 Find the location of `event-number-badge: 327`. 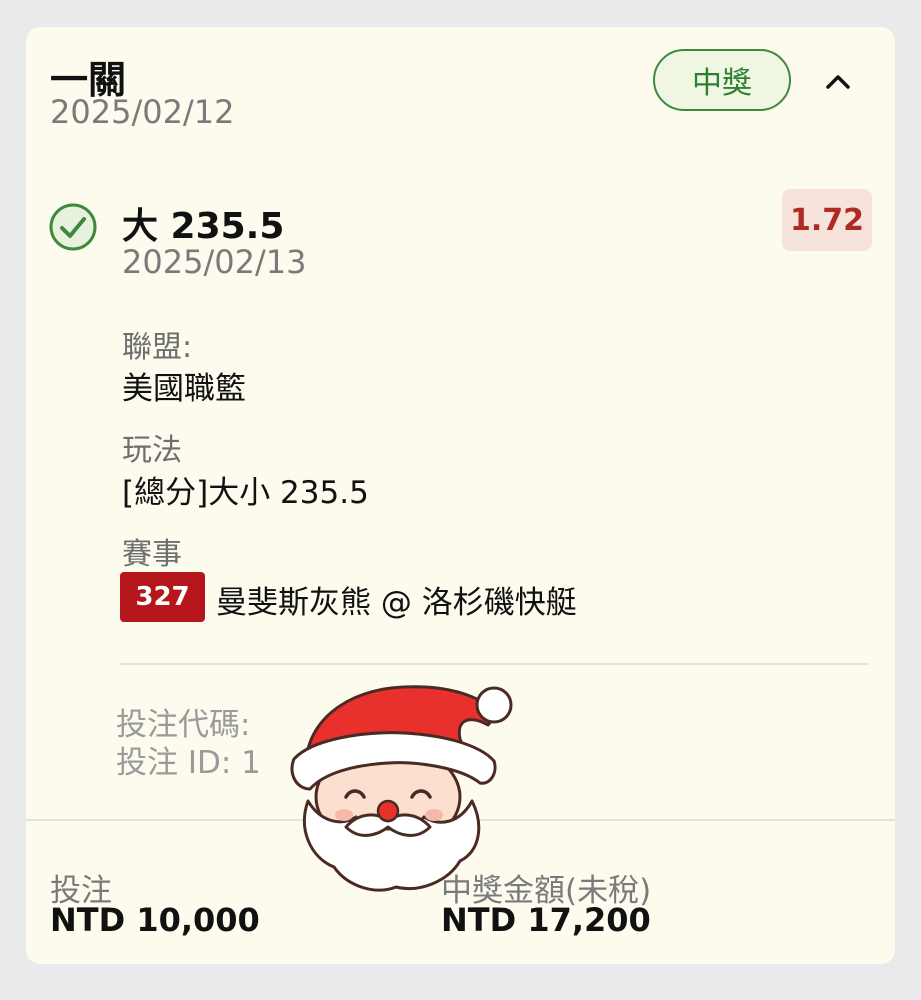

event-number-badge: 327 is located at coordinates (162, 597).